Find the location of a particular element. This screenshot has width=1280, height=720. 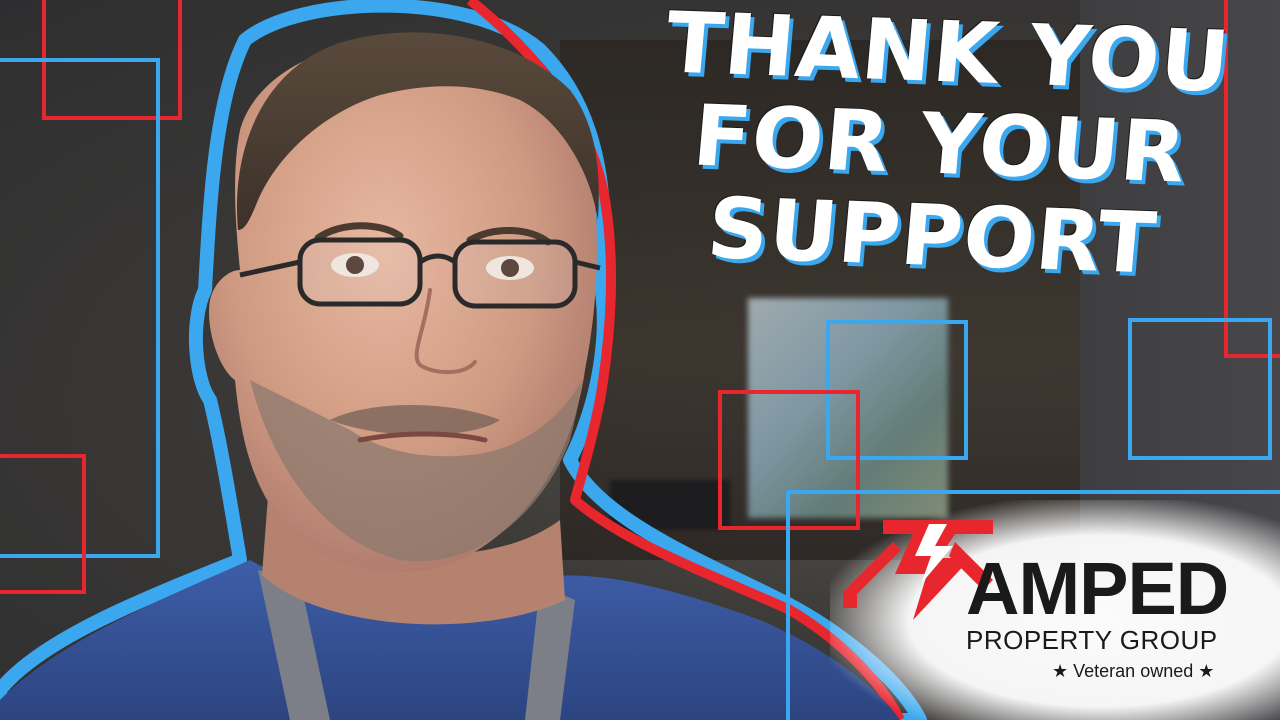

logo-tagline: ★ Veteran owned ★ is located at coordinates (1133, 671).